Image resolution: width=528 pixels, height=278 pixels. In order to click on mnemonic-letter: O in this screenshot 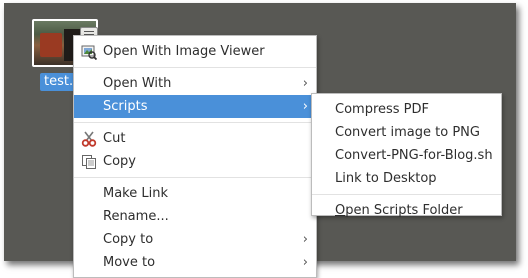, I will do `click(340, 210)`.